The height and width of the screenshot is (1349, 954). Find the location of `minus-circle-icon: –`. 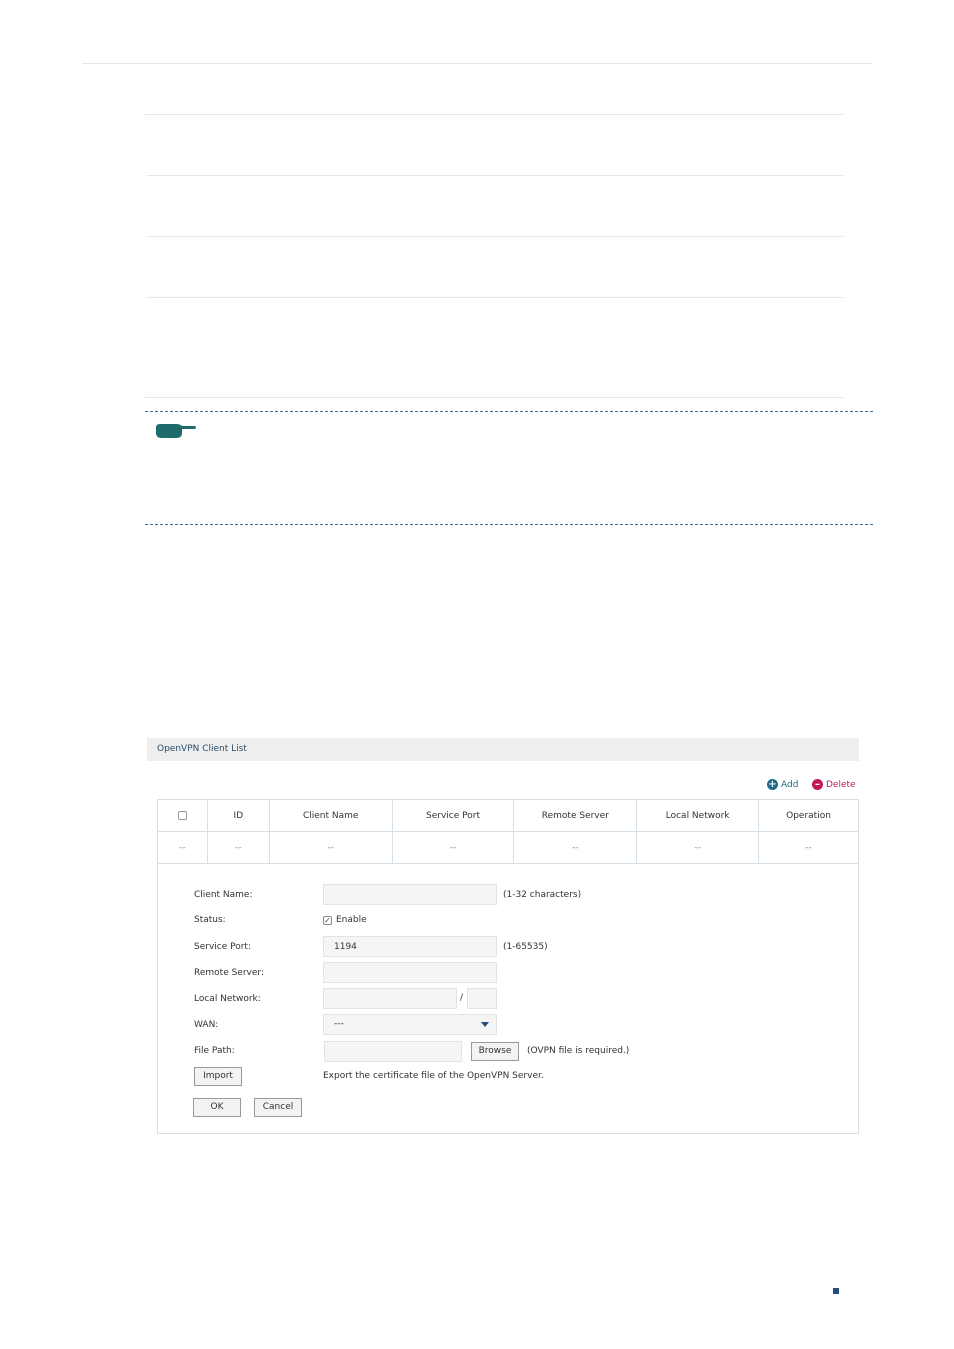

minus-circle-icon: – is located at coordinates (817, 784).